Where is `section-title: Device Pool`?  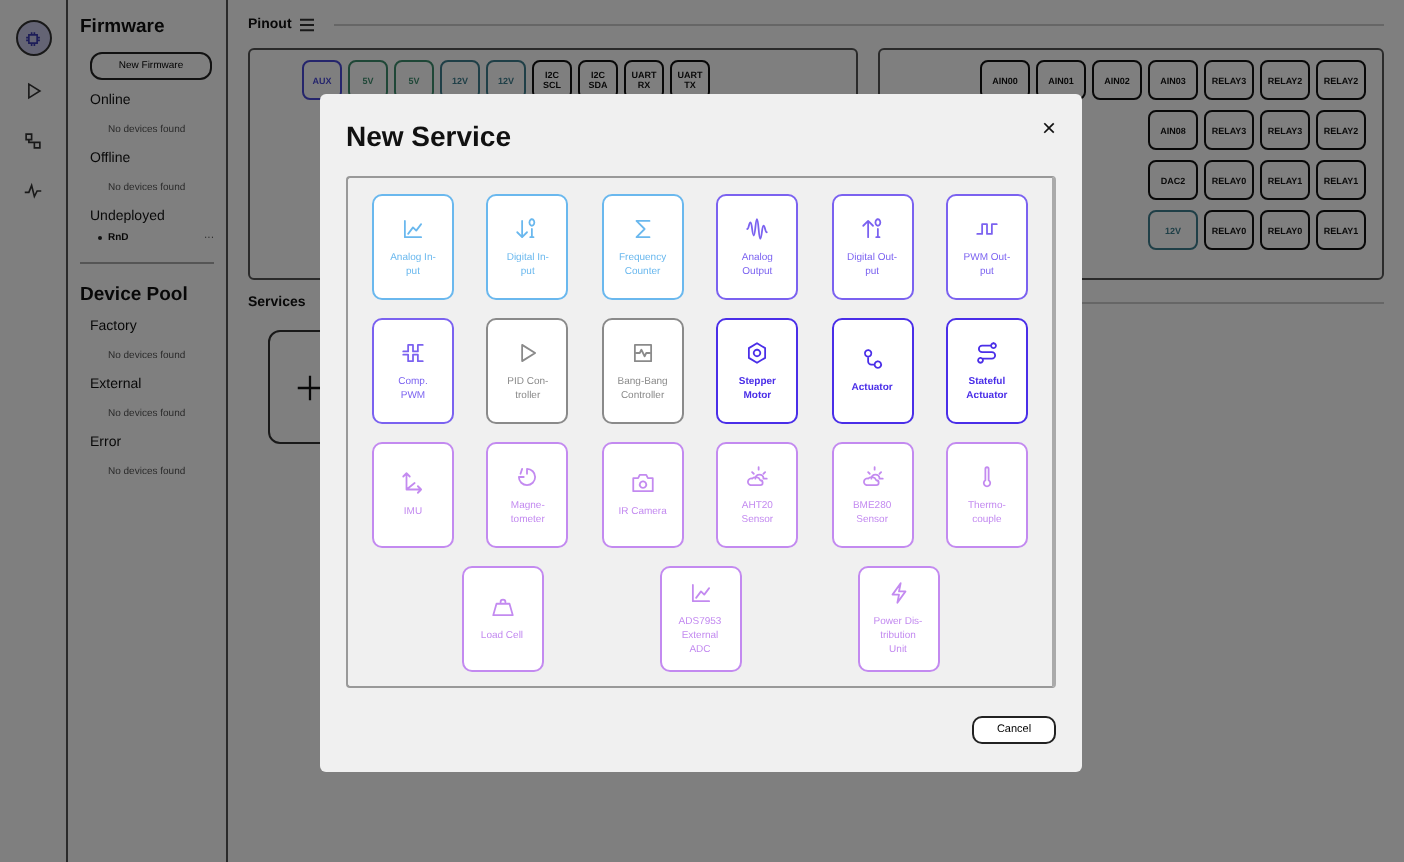
section-title: Device Pool is located at coordinates (135, 295).